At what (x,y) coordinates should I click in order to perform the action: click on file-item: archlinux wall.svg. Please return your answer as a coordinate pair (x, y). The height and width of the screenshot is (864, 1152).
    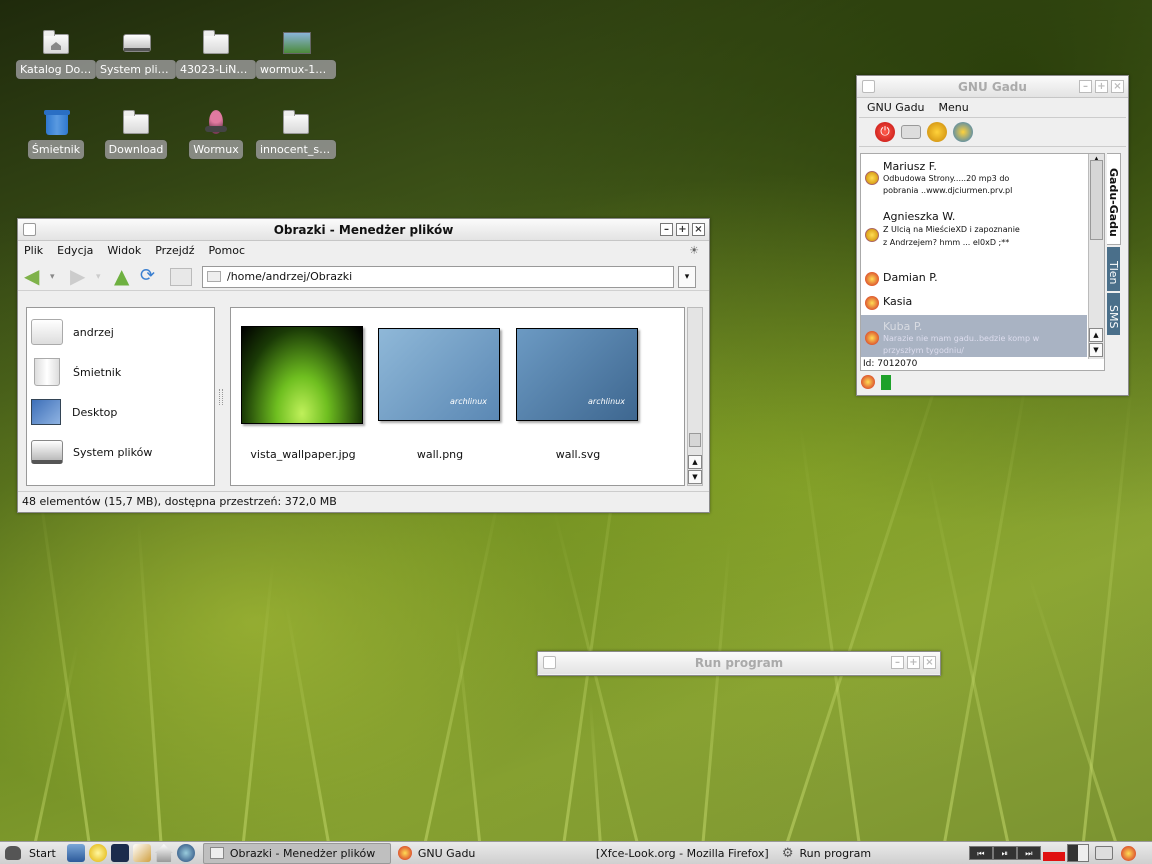
    Looking at the image, I should click on (578, 394).